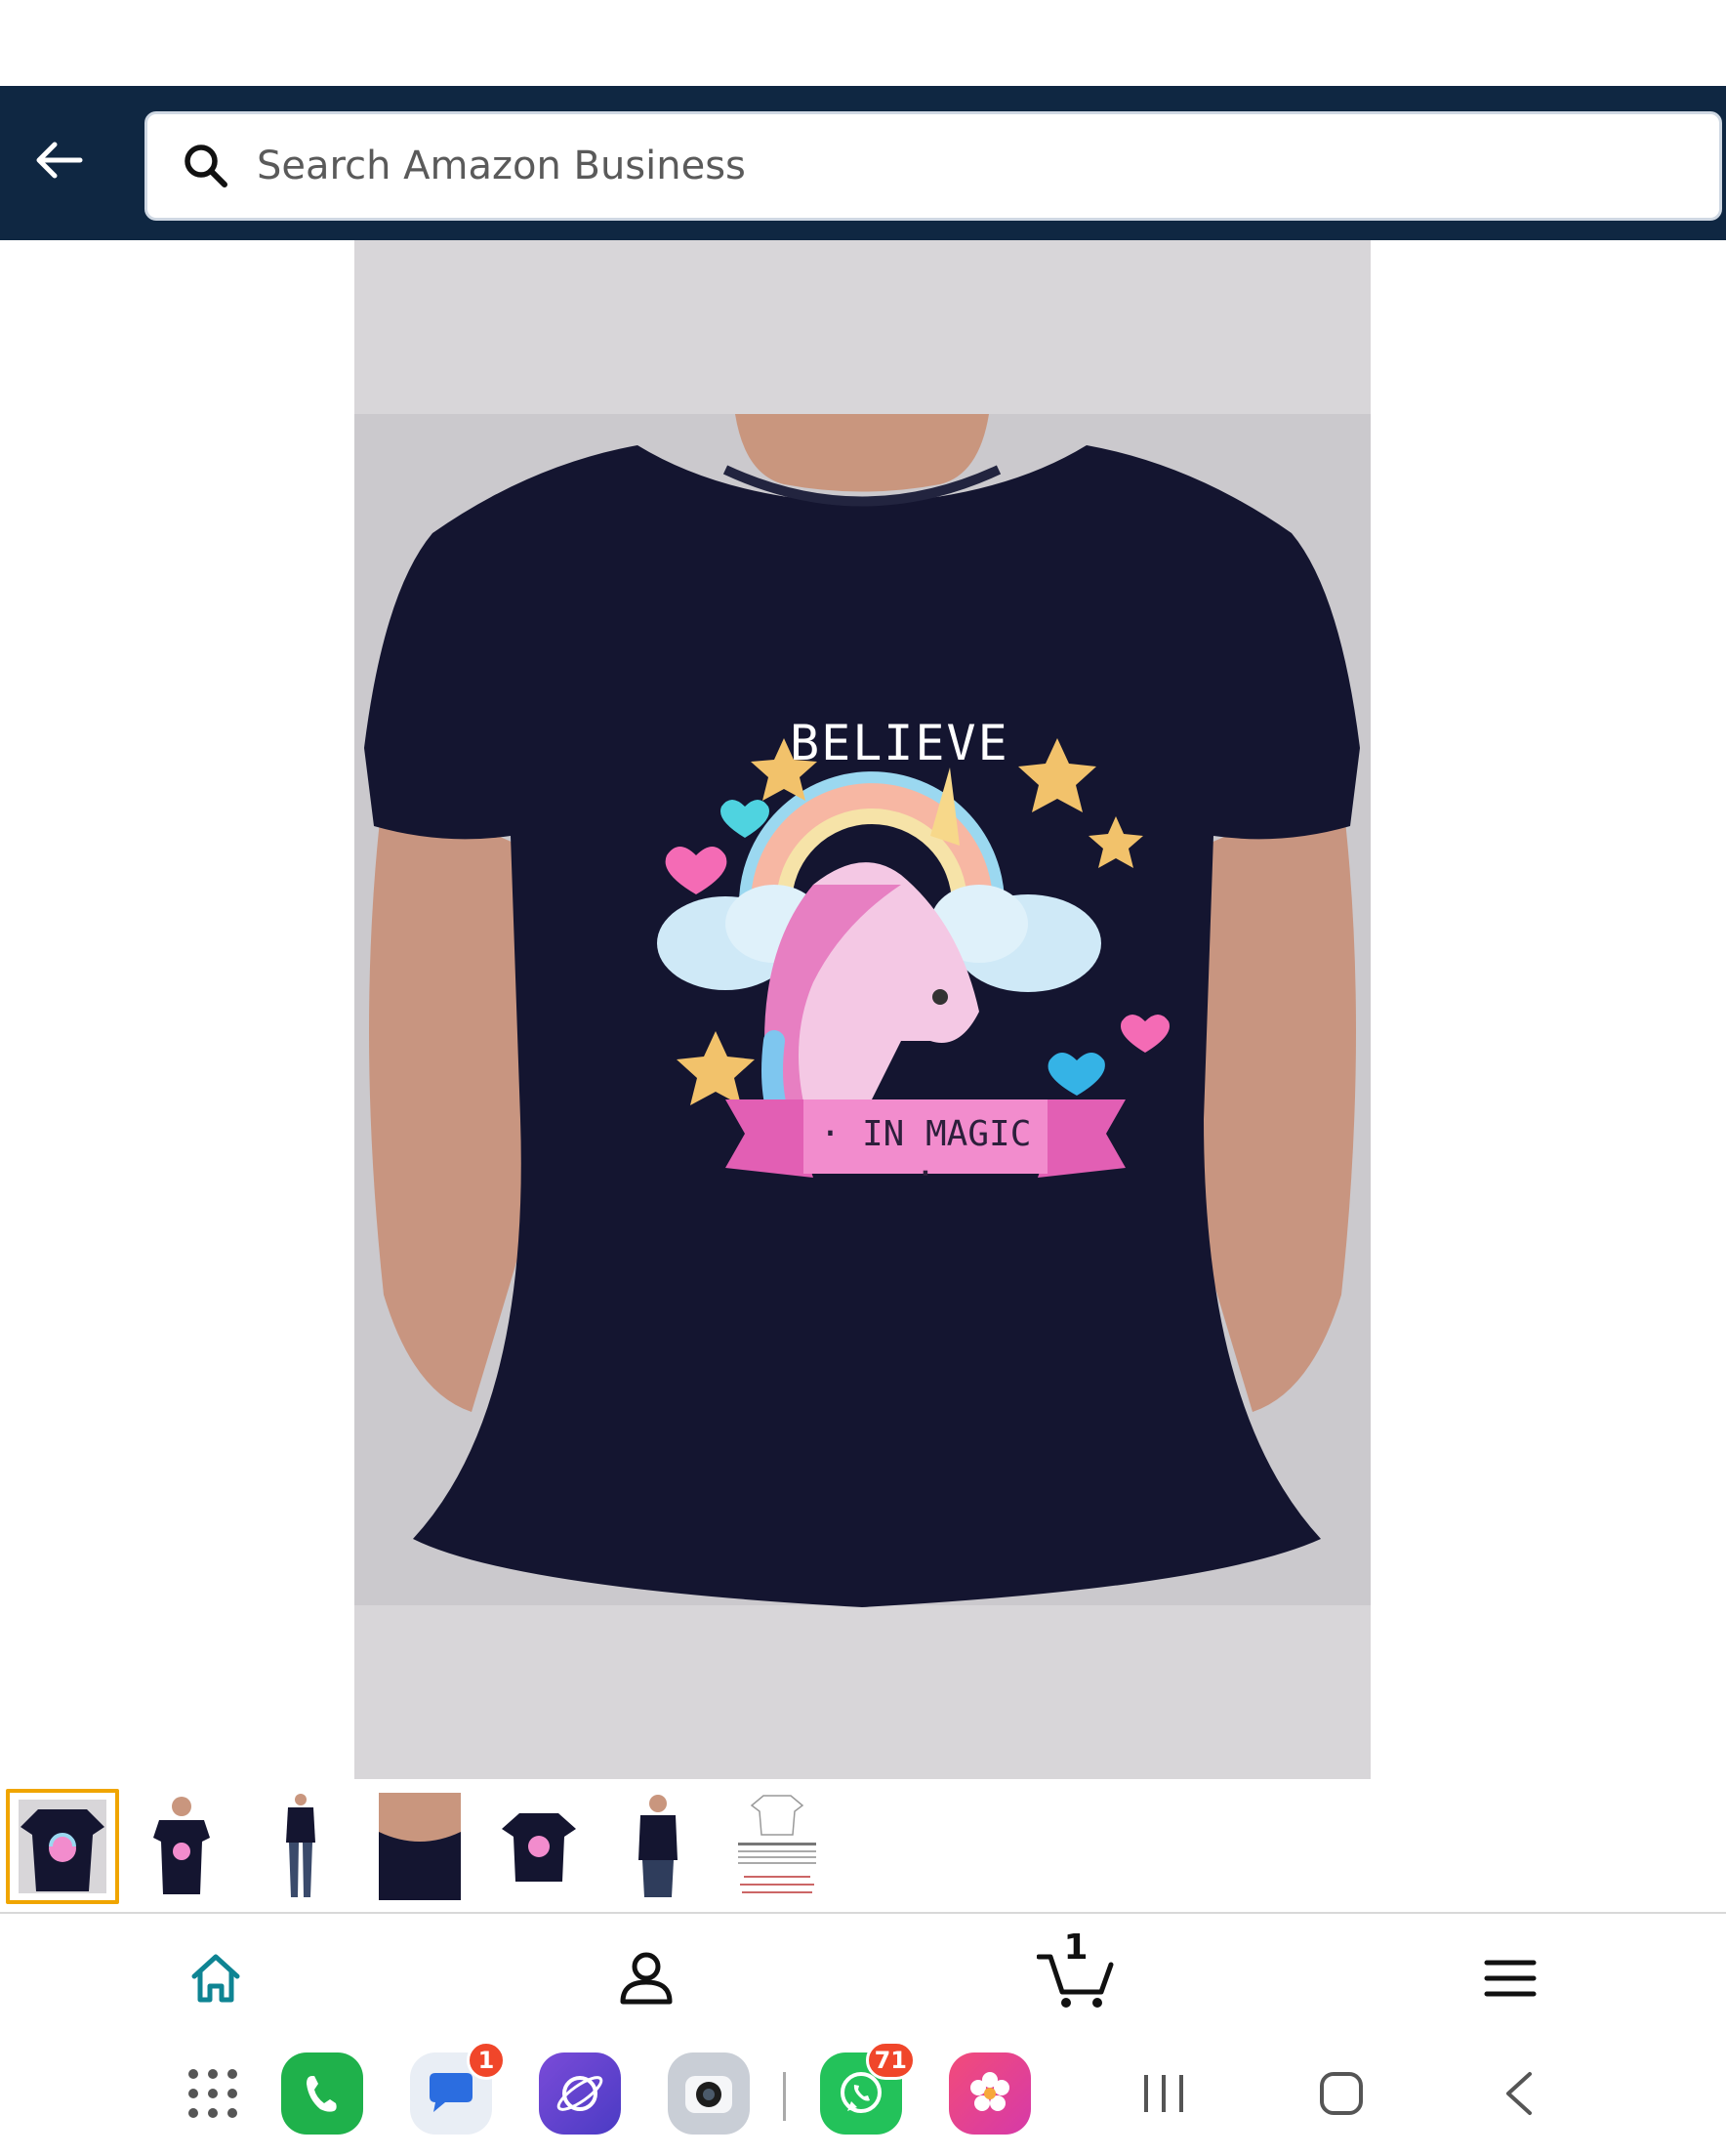  What do you see at coordinates (486, 2061) in the screenshot?
I see `messages-badge: 1` at bounding box center [486, 2061].